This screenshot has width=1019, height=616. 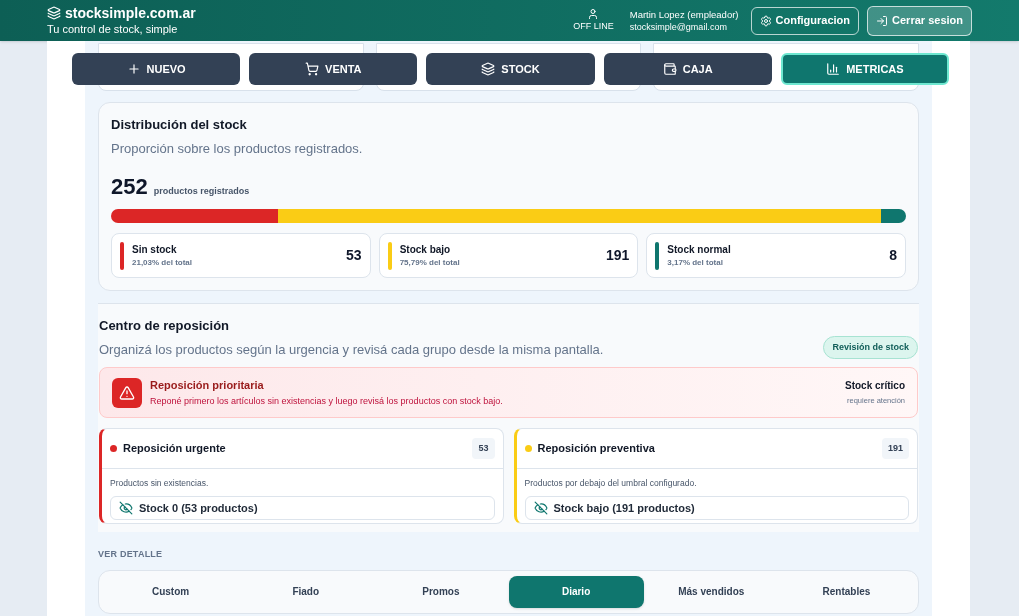 I want to click on nav-button: STOCK, so click(x=510, y=69).